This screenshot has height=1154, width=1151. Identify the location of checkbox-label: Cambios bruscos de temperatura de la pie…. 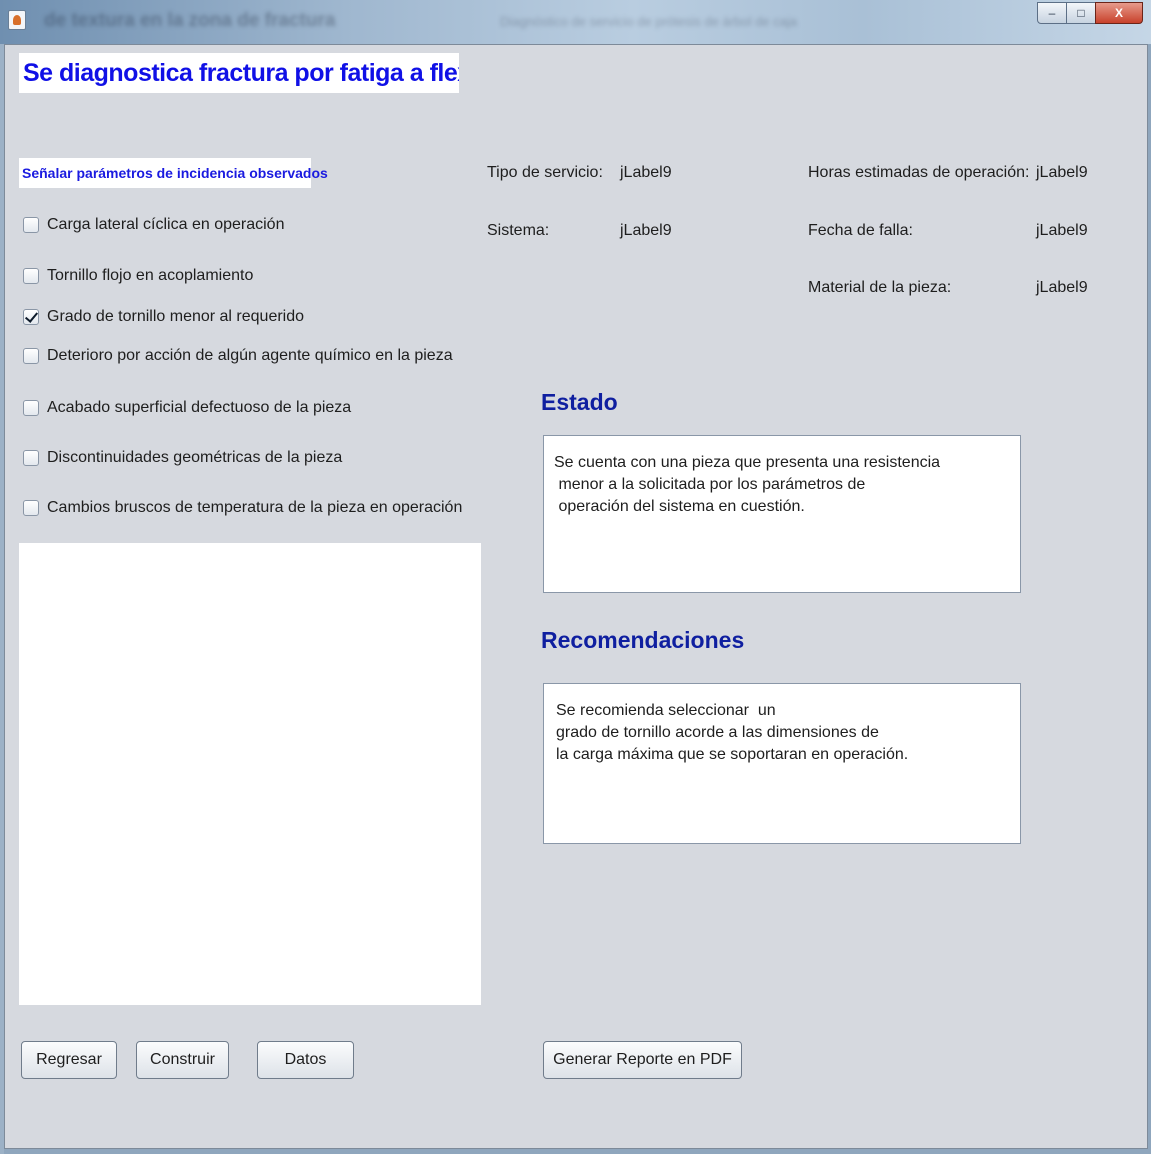
(255, 507).